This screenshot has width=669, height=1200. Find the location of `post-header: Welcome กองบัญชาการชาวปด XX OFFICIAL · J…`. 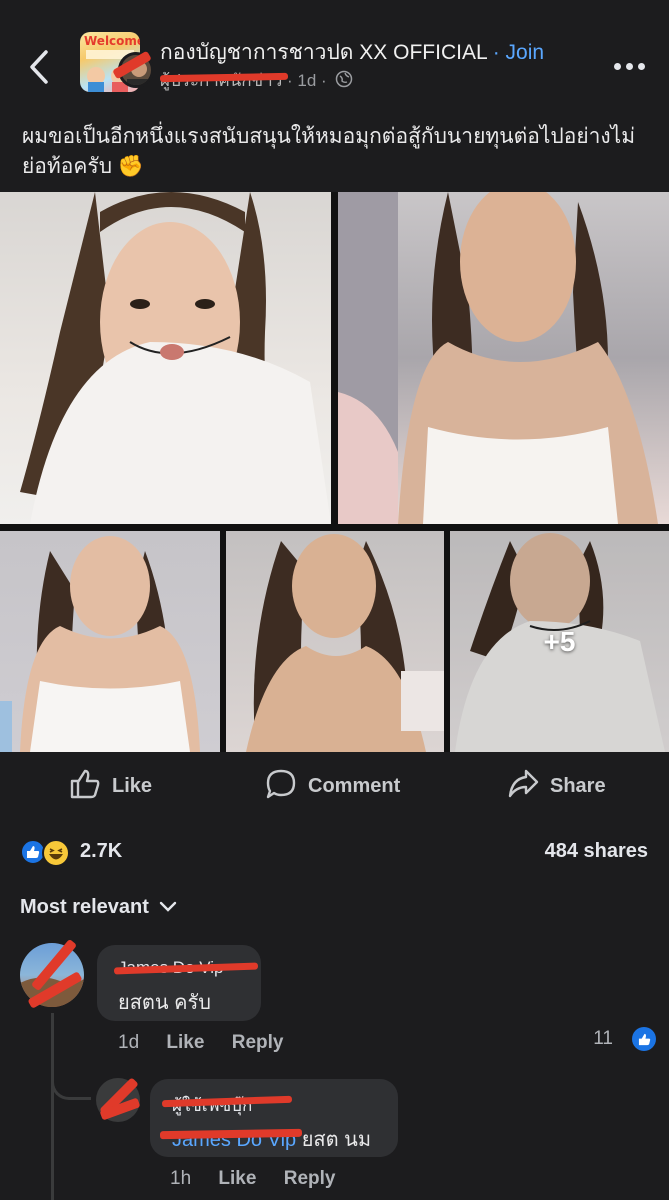

post-header: Welcome กองบัญชาการชาวปด XX OFFICIAL · J… is located at coordinates (334, 55).